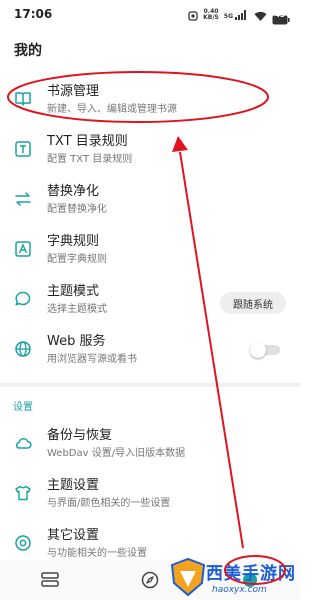 The width and height of the screenshot is (320, 600). I want to click on web-service-toggle, so click(265, 350).